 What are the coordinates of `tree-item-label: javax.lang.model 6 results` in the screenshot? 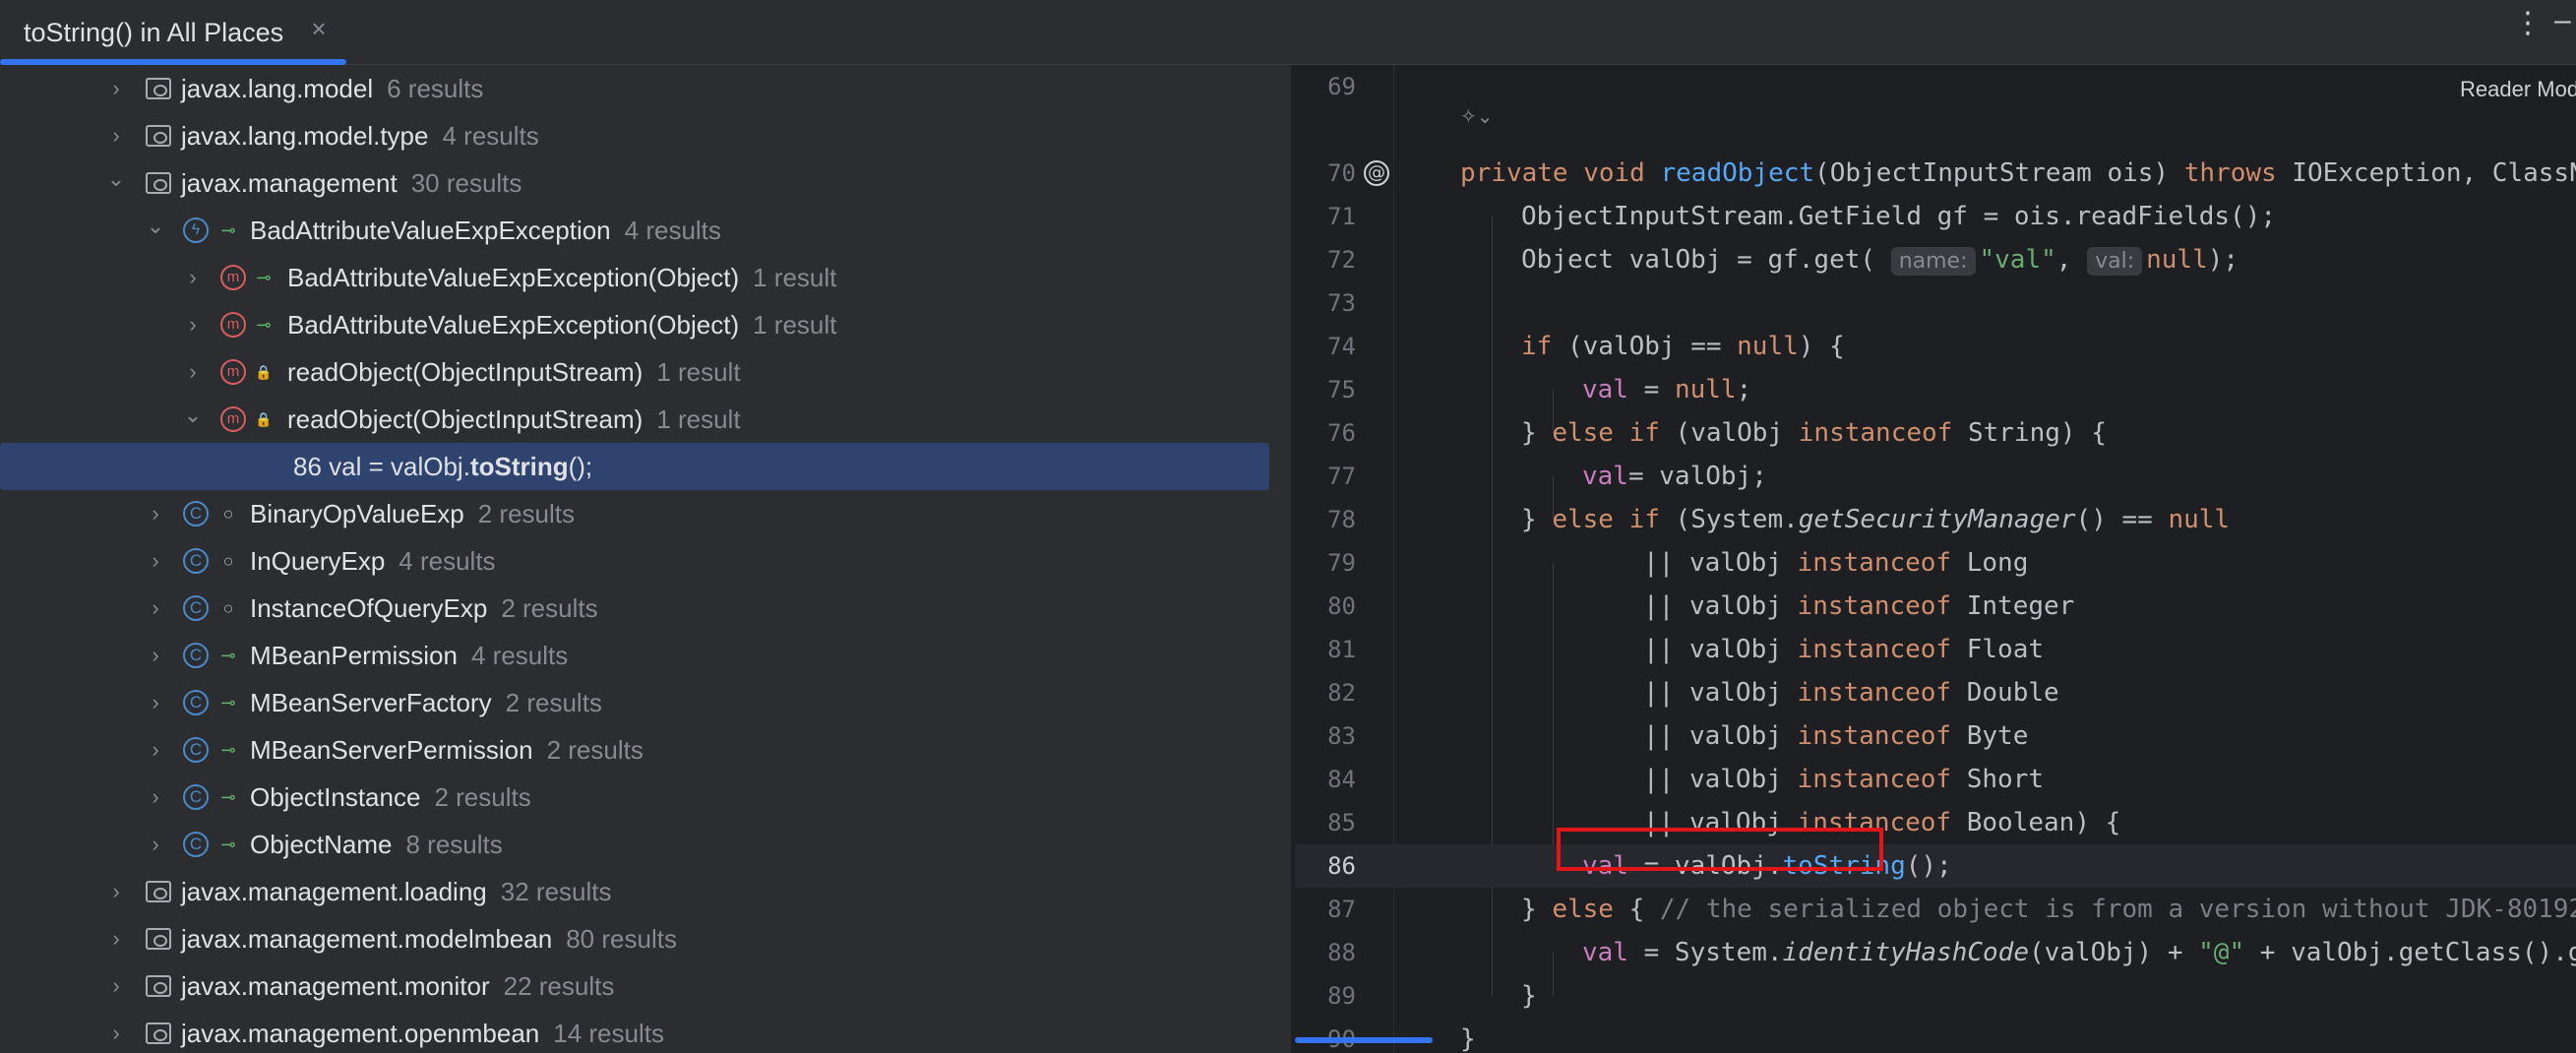 It's located at (332, 88).